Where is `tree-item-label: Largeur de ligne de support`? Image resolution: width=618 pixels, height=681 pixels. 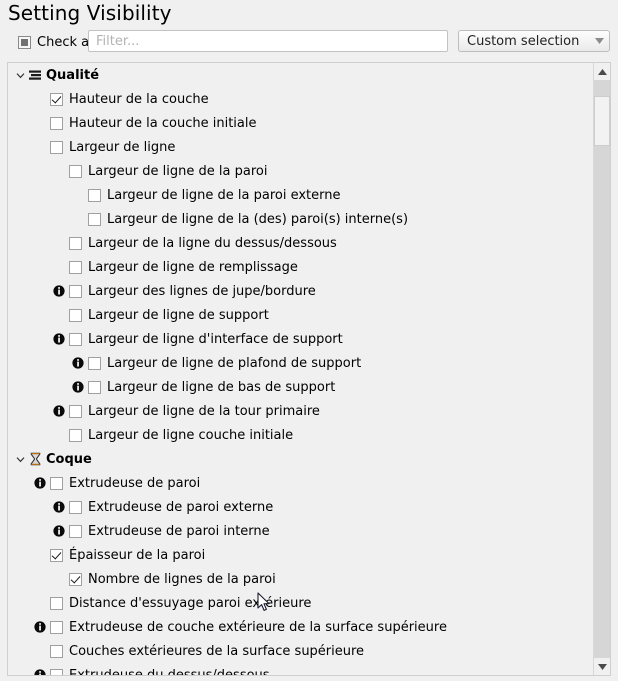 tree-item-label: Largeur de ligne de support is located at coordinates (178, 315).